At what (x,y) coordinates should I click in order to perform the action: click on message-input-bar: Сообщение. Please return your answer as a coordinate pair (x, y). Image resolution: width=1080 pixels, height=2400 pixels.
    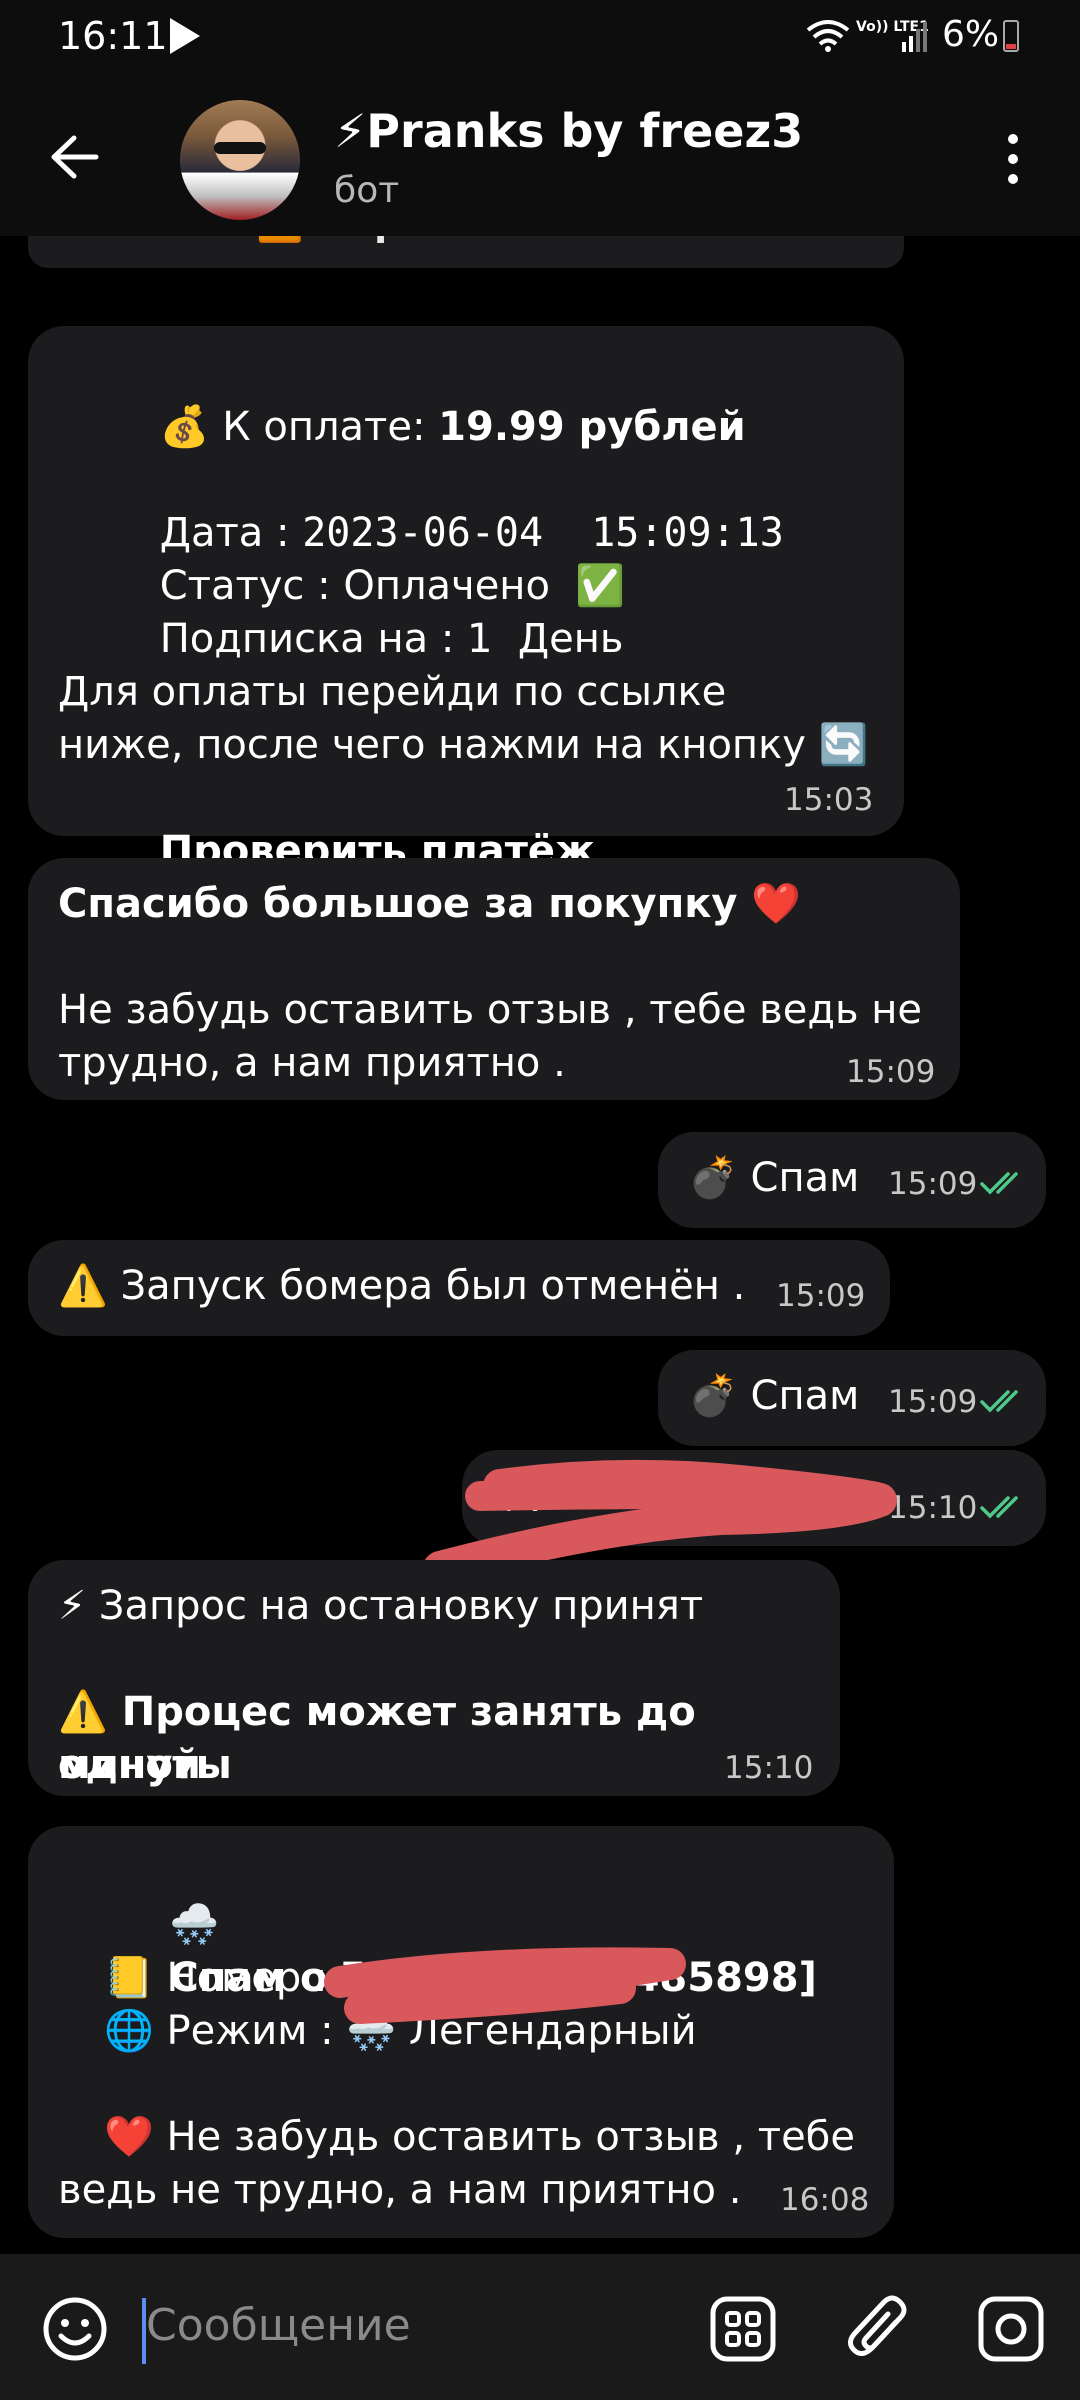
    Looking at the image, I should click on (540, 2327).